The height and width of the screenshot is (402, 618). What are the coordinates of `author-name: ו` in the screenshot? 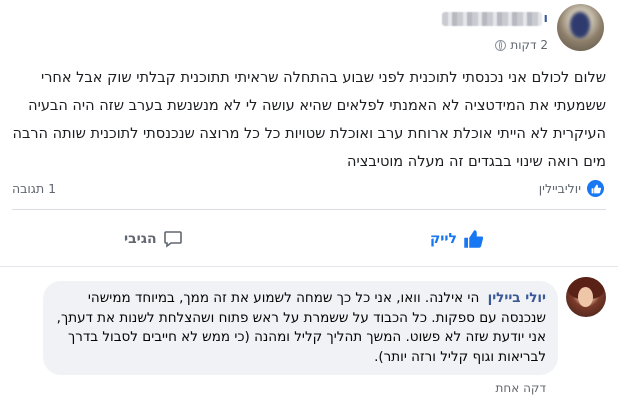 It's located at (488, 18).